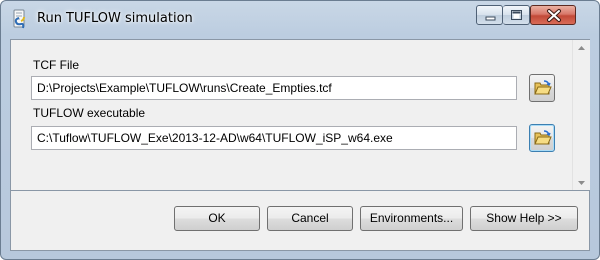 This screenshot has width=600, height=260. What do you see at coordinates (489, 15) in the screenshot?
I see `minimize-button` at bounding box center [489, 15].